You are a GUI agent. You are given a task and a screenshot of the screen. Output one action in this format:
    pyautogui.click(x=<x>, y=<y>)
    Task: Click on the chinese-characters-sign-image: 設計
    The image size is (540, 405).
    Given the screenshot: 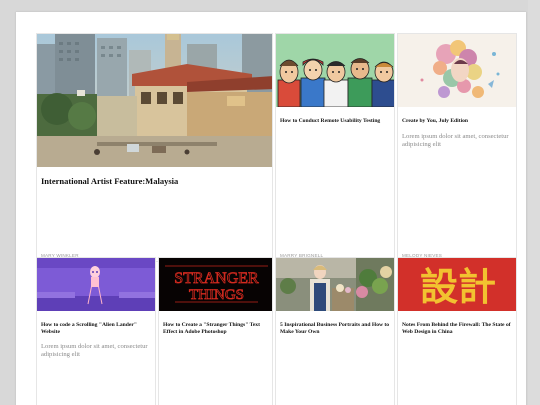 What is the action you would take?
    pyautogui.click(x=457, y=284)
    